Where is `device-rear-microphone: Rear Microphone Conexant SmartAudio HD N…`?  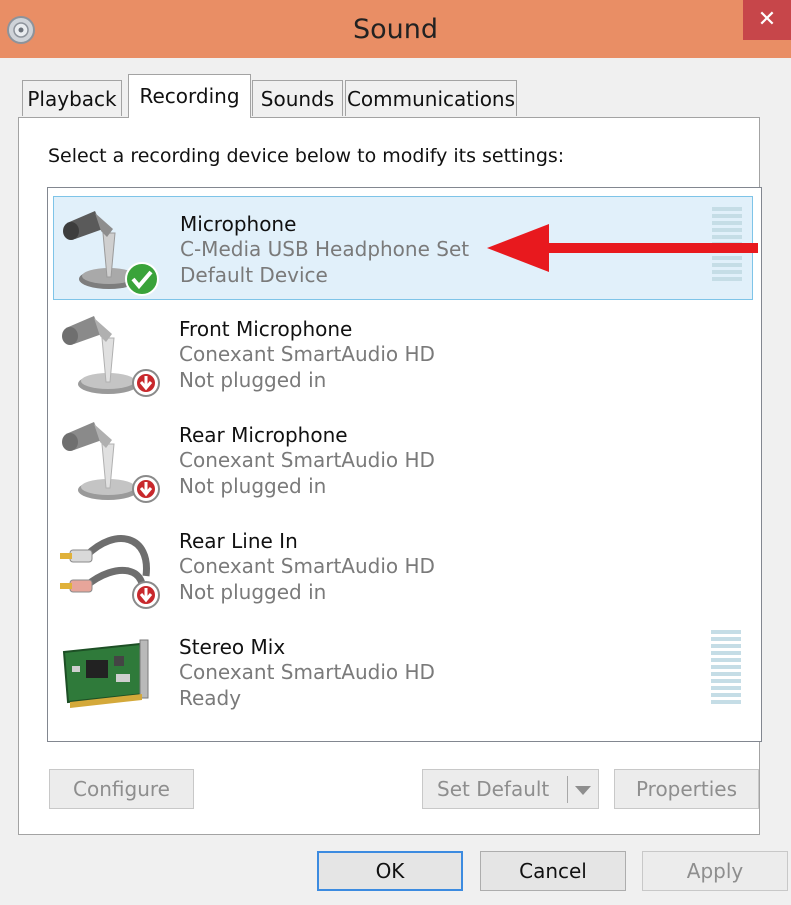
device-rear-microphone: Rear Microphone Conexant SmartAudio HD N… is located at coordinates (403, 460).